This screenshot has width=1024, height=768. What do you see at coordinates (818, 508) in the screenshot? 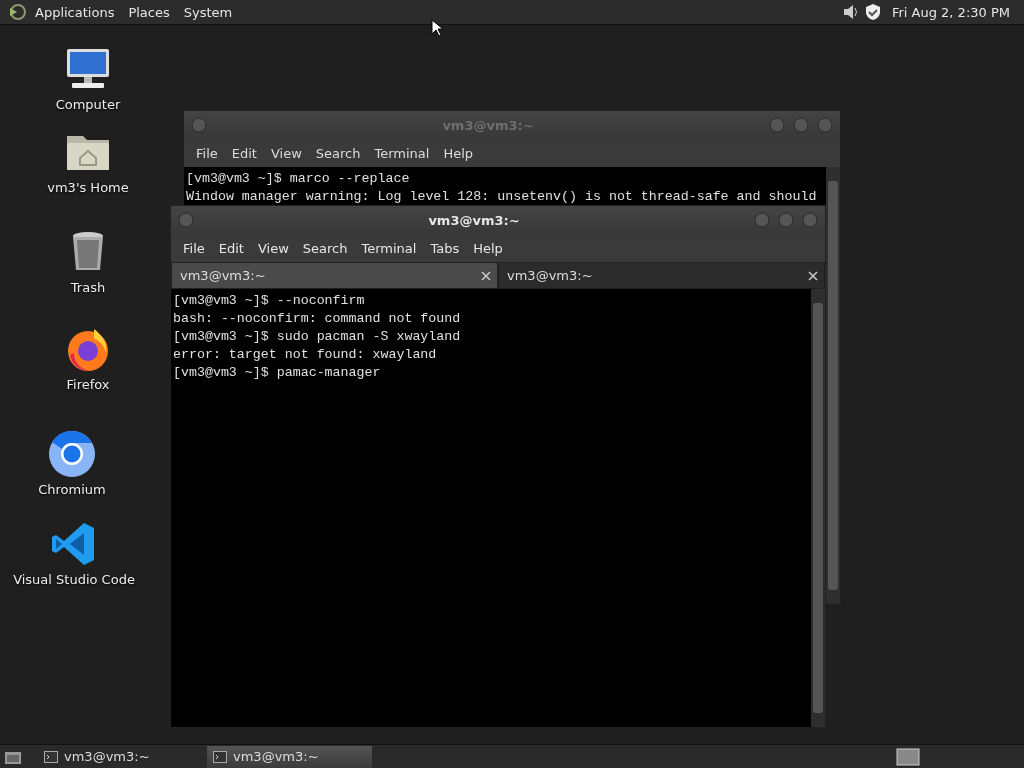
I see `scrollbar` at bounding box center [818, 508].